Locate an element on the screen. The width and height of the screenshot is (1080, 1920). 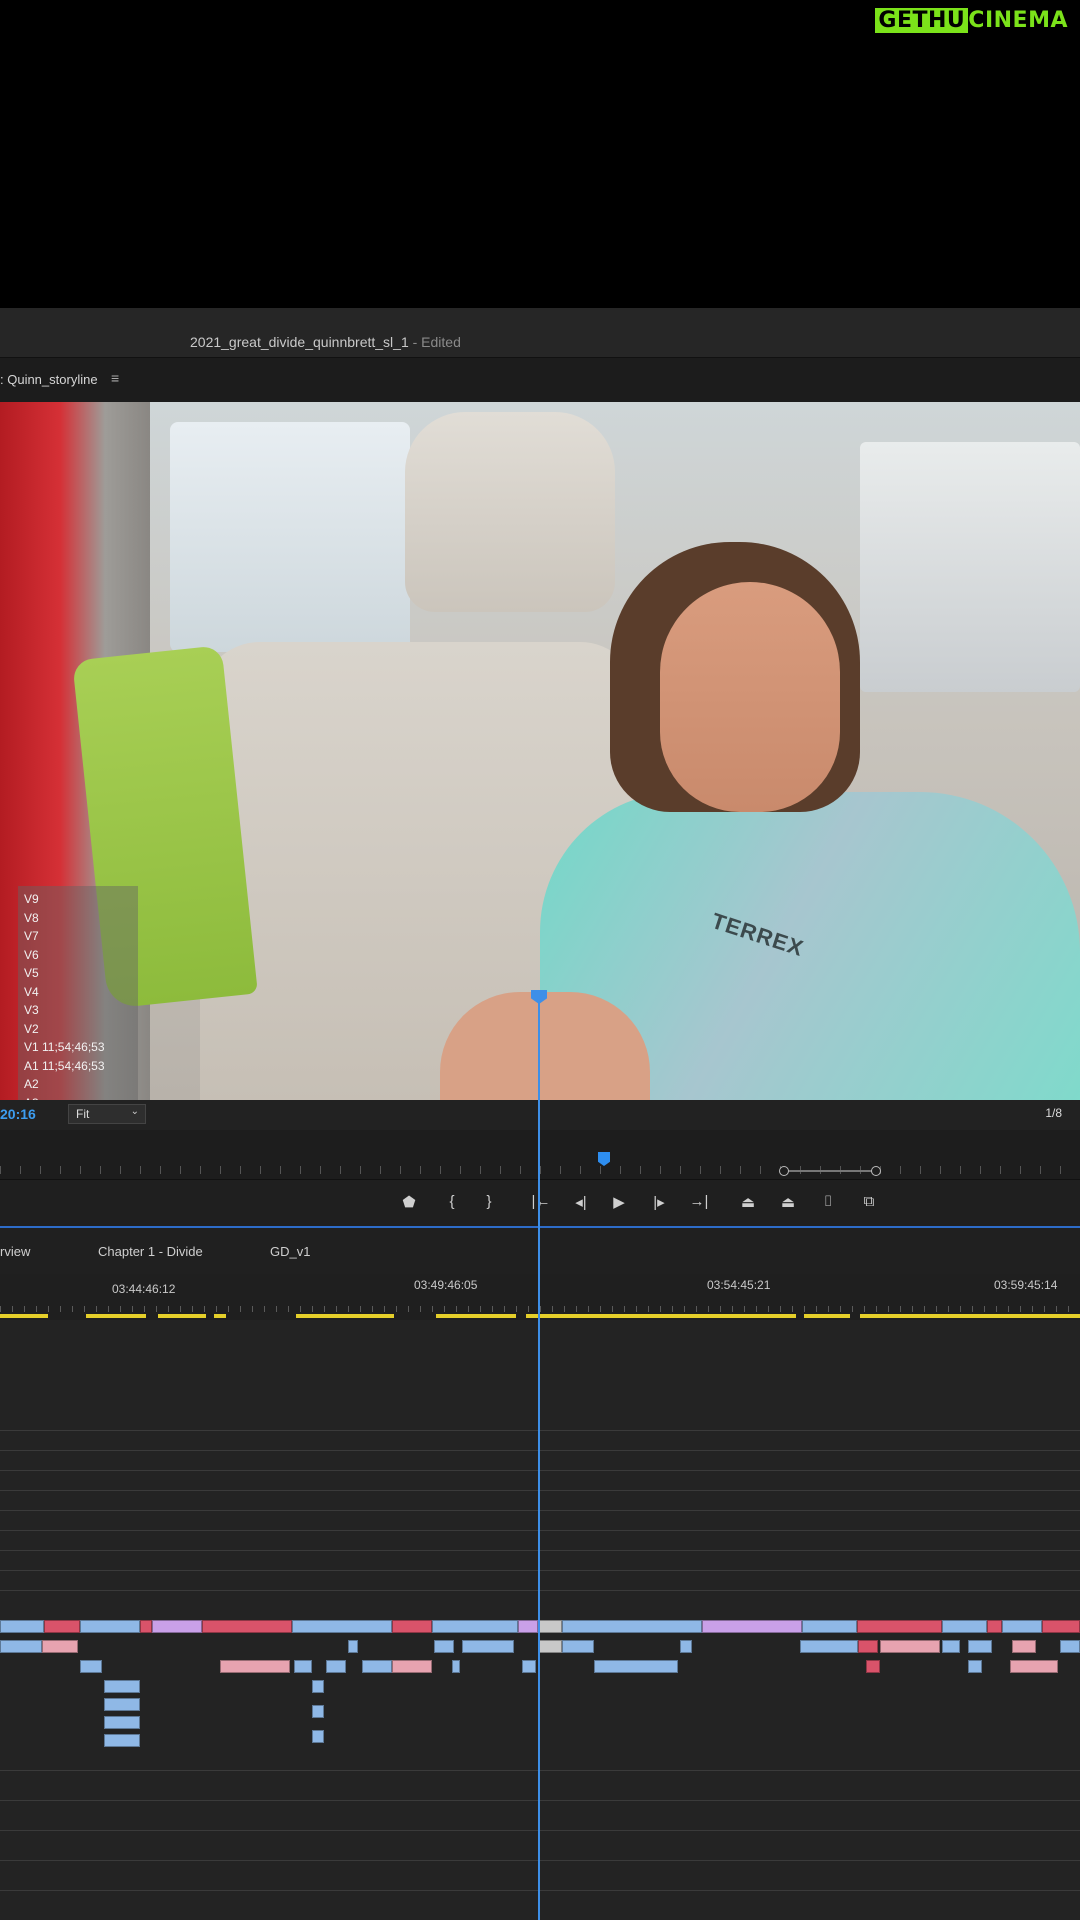
transport-controls: ⬟ {} |← ◂| ▶ |▸ →| ⏏ ⏏ ⌷ ⧉ is located at coordinates (540, 1204).